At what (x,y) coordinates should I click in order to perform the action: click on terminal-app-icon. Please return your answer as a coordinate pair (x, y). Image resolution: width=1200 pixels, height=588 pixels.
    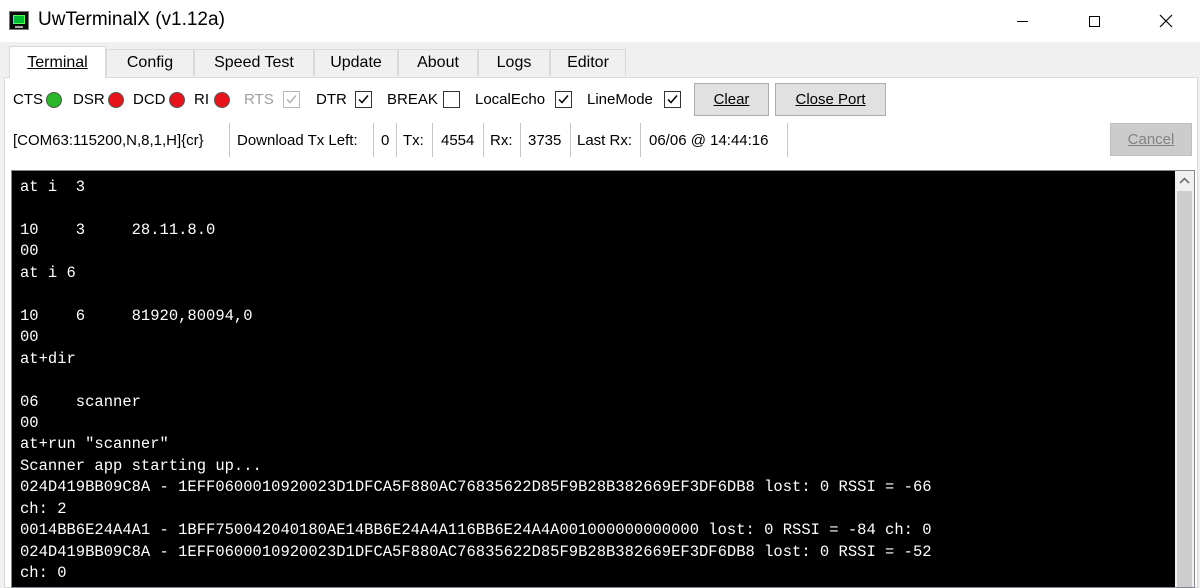
    Looking at the image, I should click on (19, 20).